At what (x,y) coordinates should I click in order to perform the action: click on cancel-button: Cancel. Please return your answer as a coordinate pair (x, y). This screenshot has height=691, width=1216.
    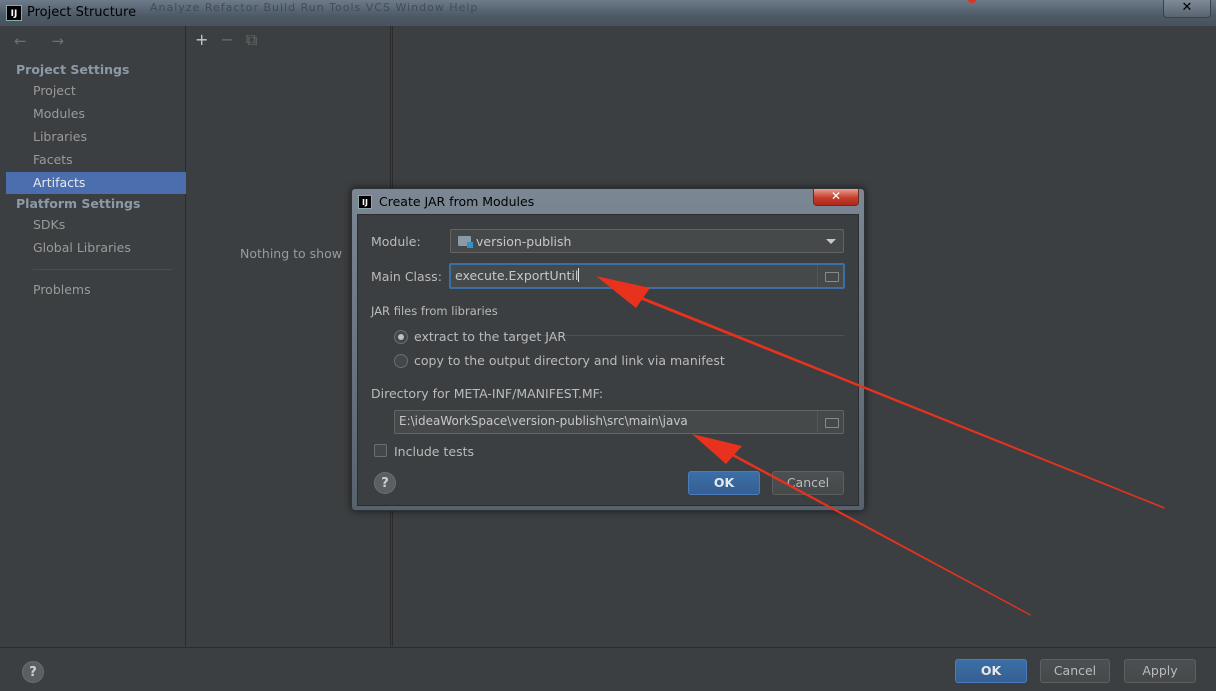
    Looking at the image, I should click on (1075, 671).